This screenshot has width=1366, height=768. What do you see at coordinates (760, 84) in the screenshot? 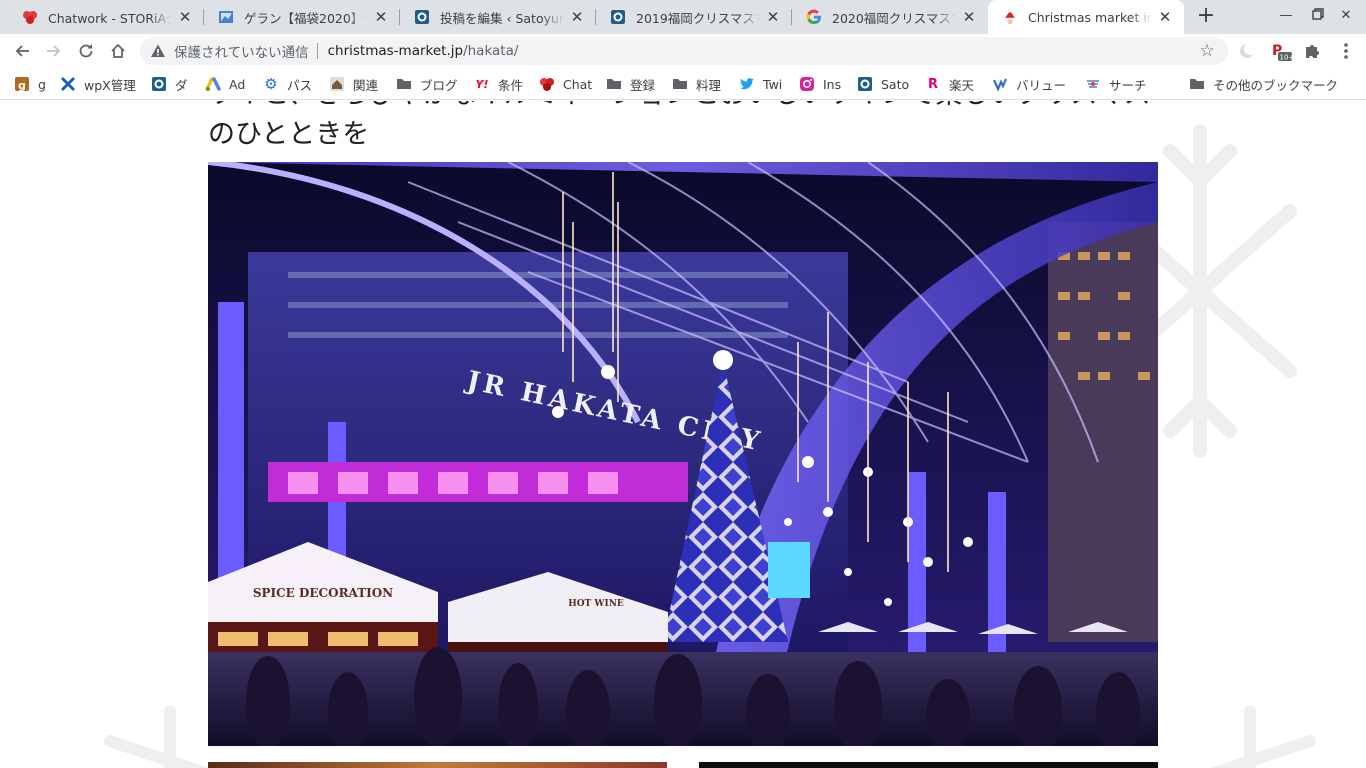
I see `bookmark-twitter: Twi` at bounding box center [760, 84].